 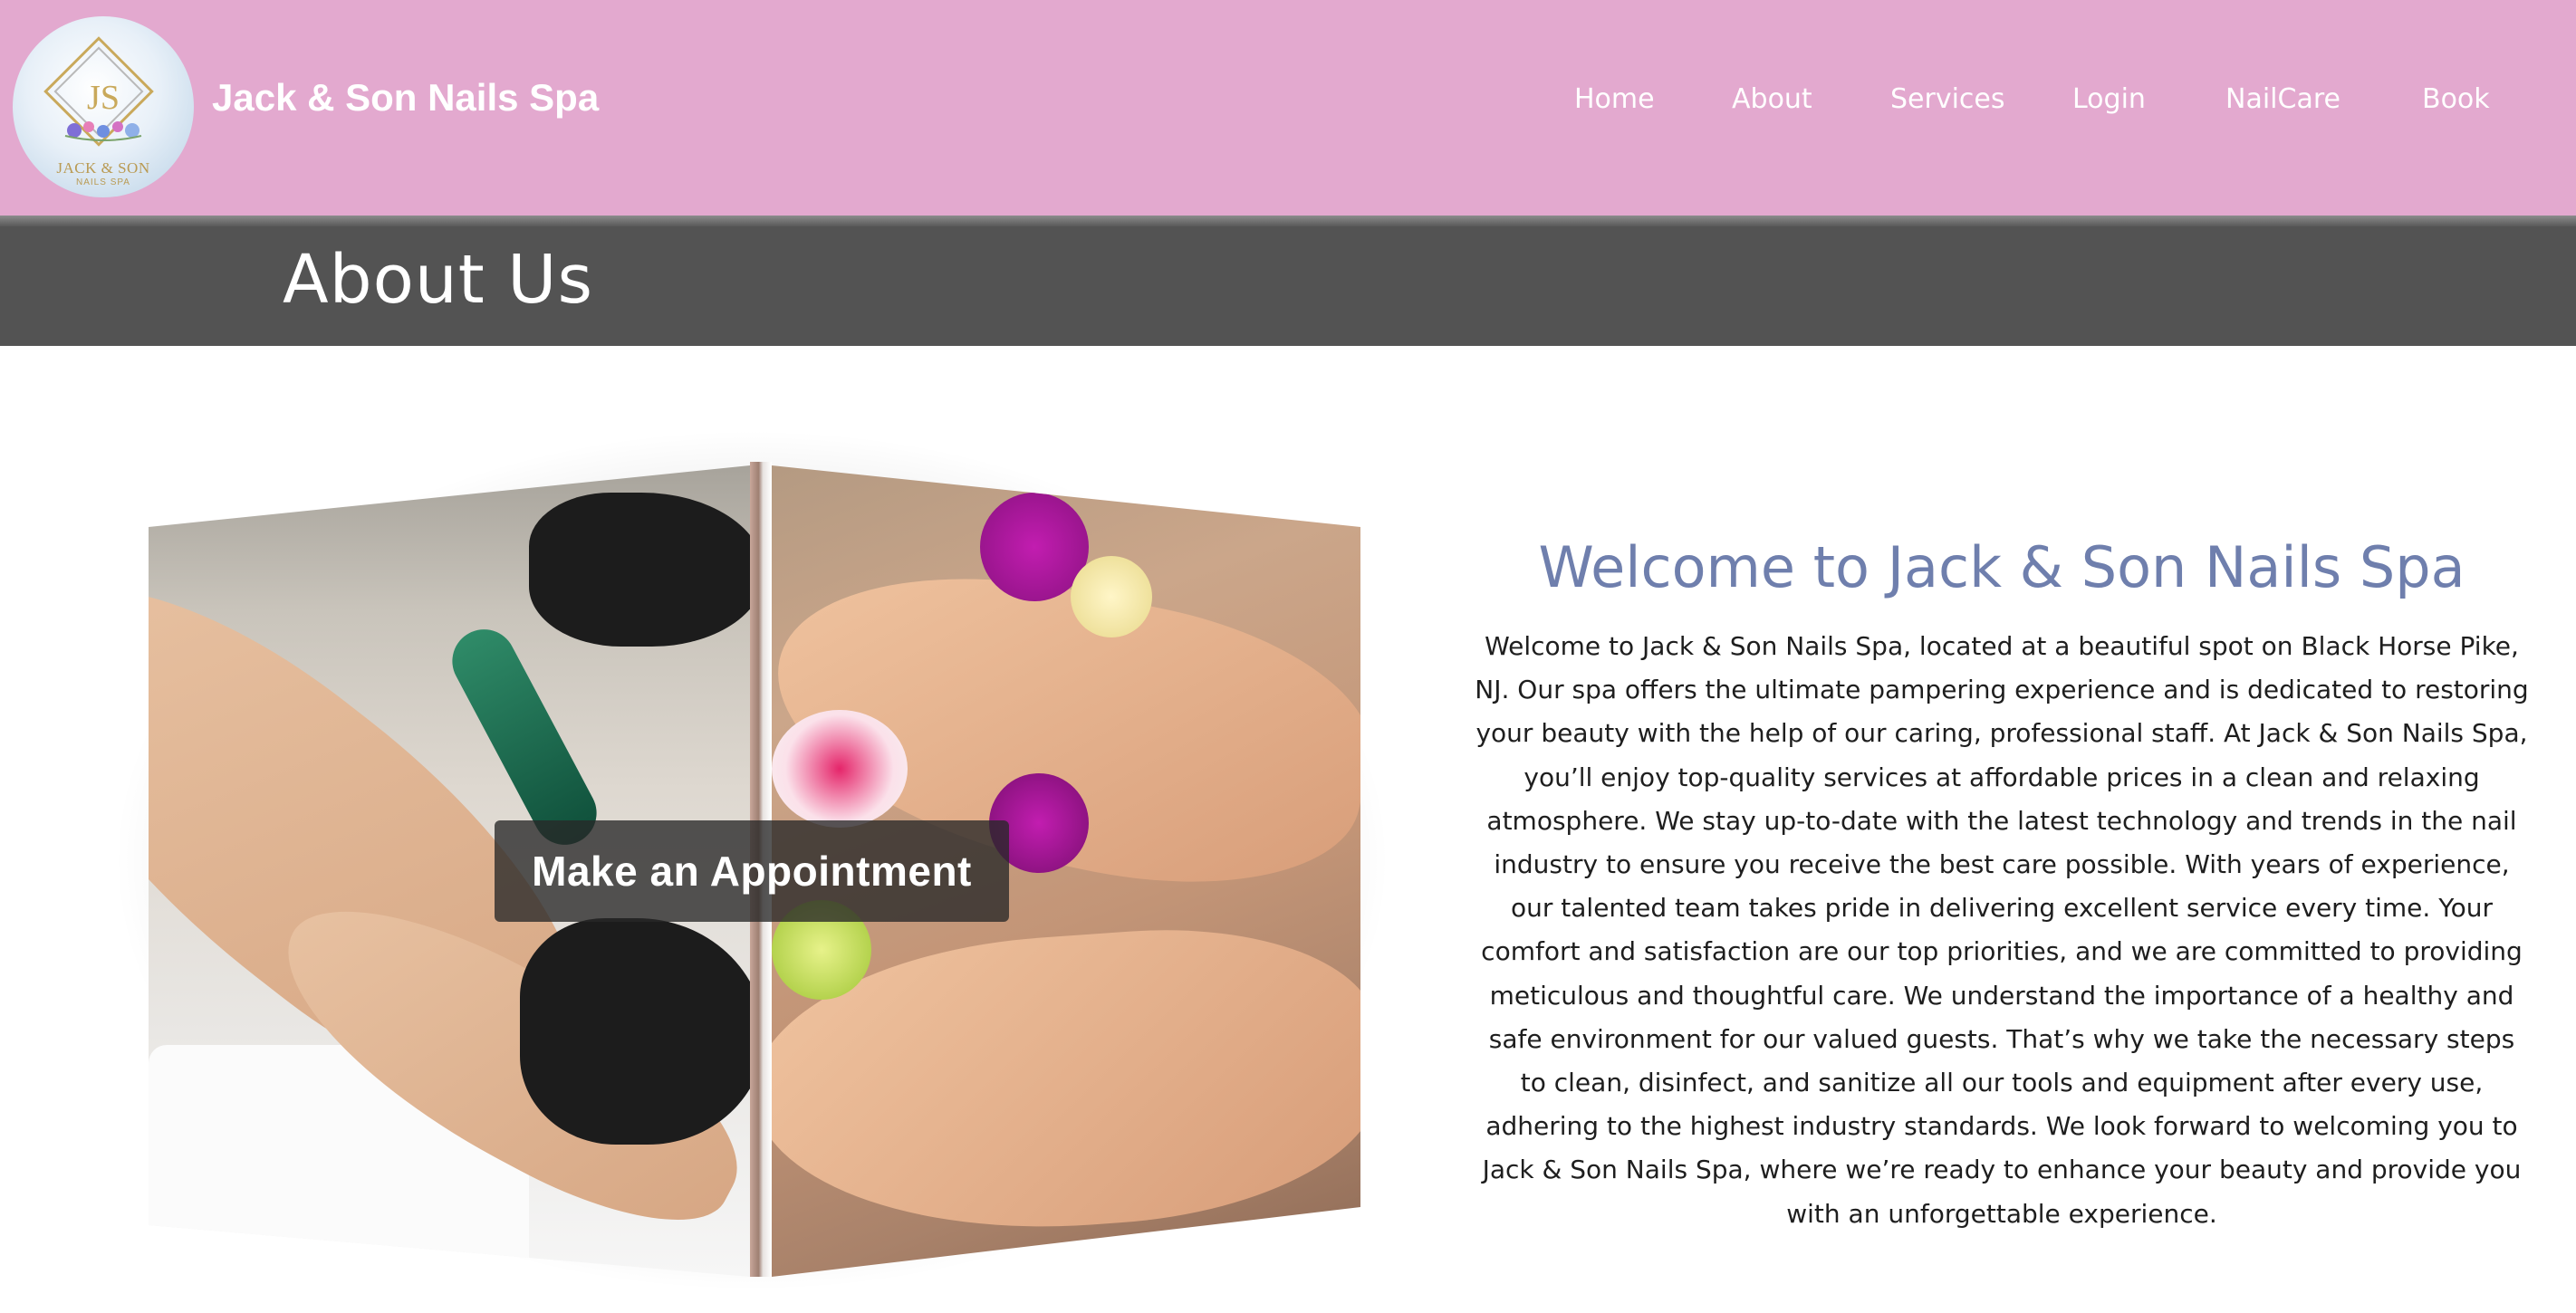 I want to click on nav-about: About, so click(x=1772, y=105).